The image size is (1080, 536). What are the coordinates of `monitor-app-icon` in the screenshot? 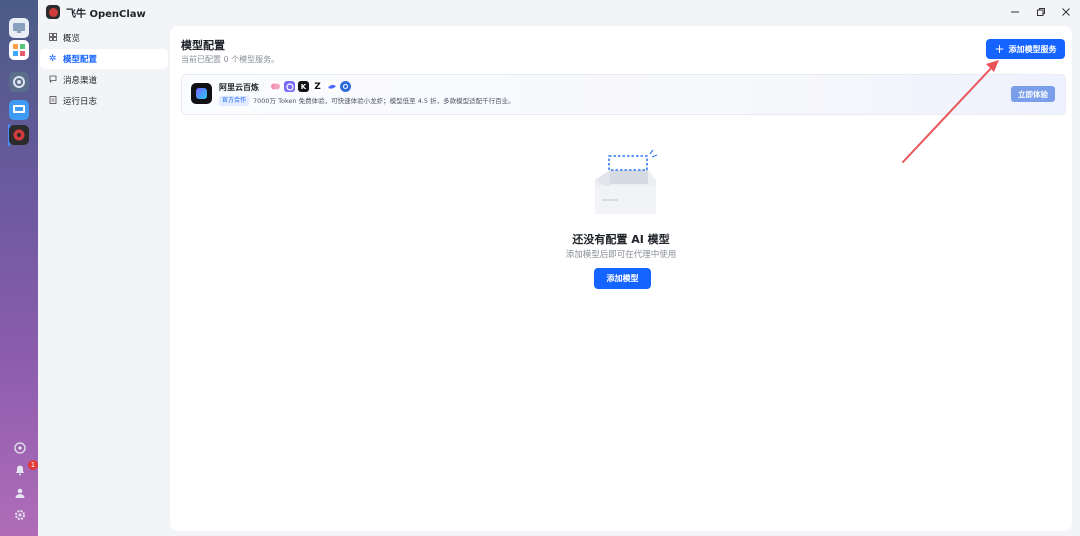 It's located at (19, 28).